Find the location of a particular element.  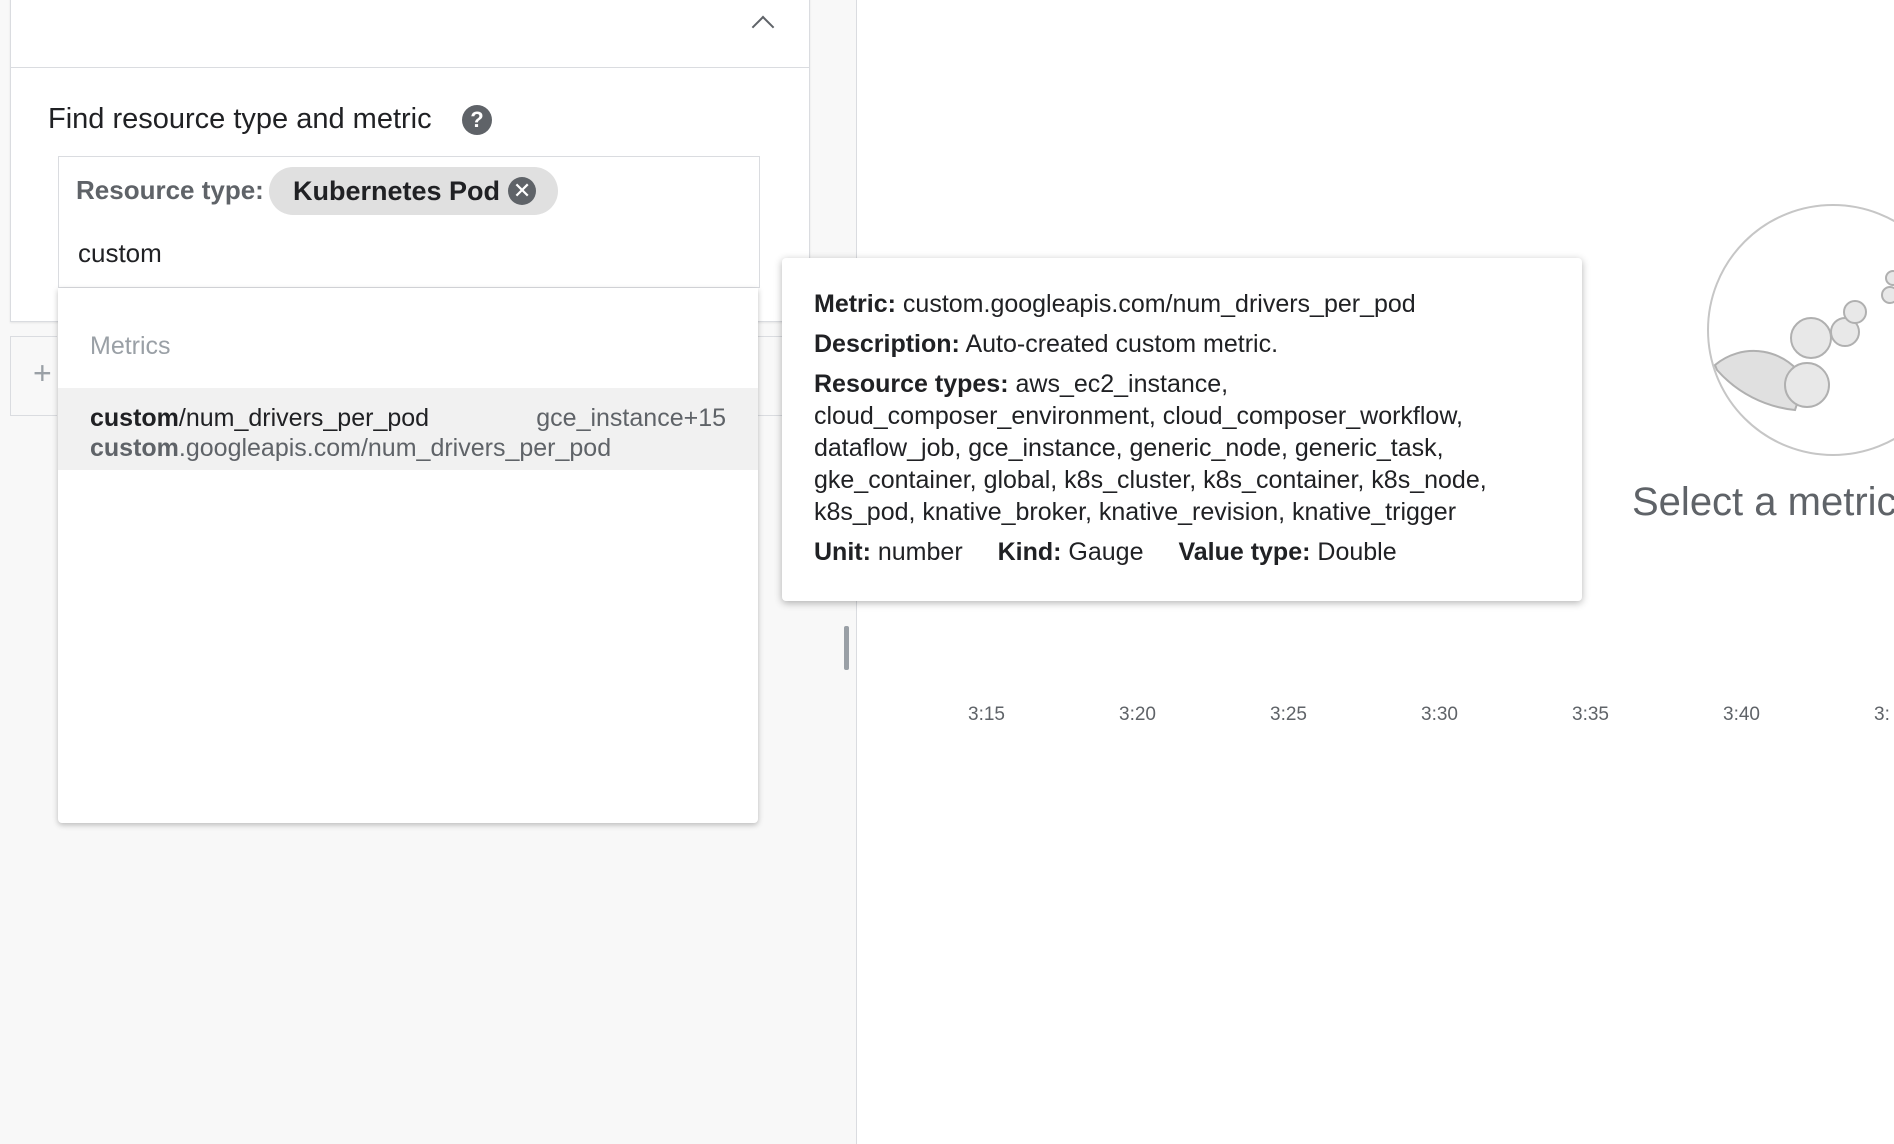

tooltip-description-row: Description: Auto-created custom metric. is located at coordinates (1182, 344).